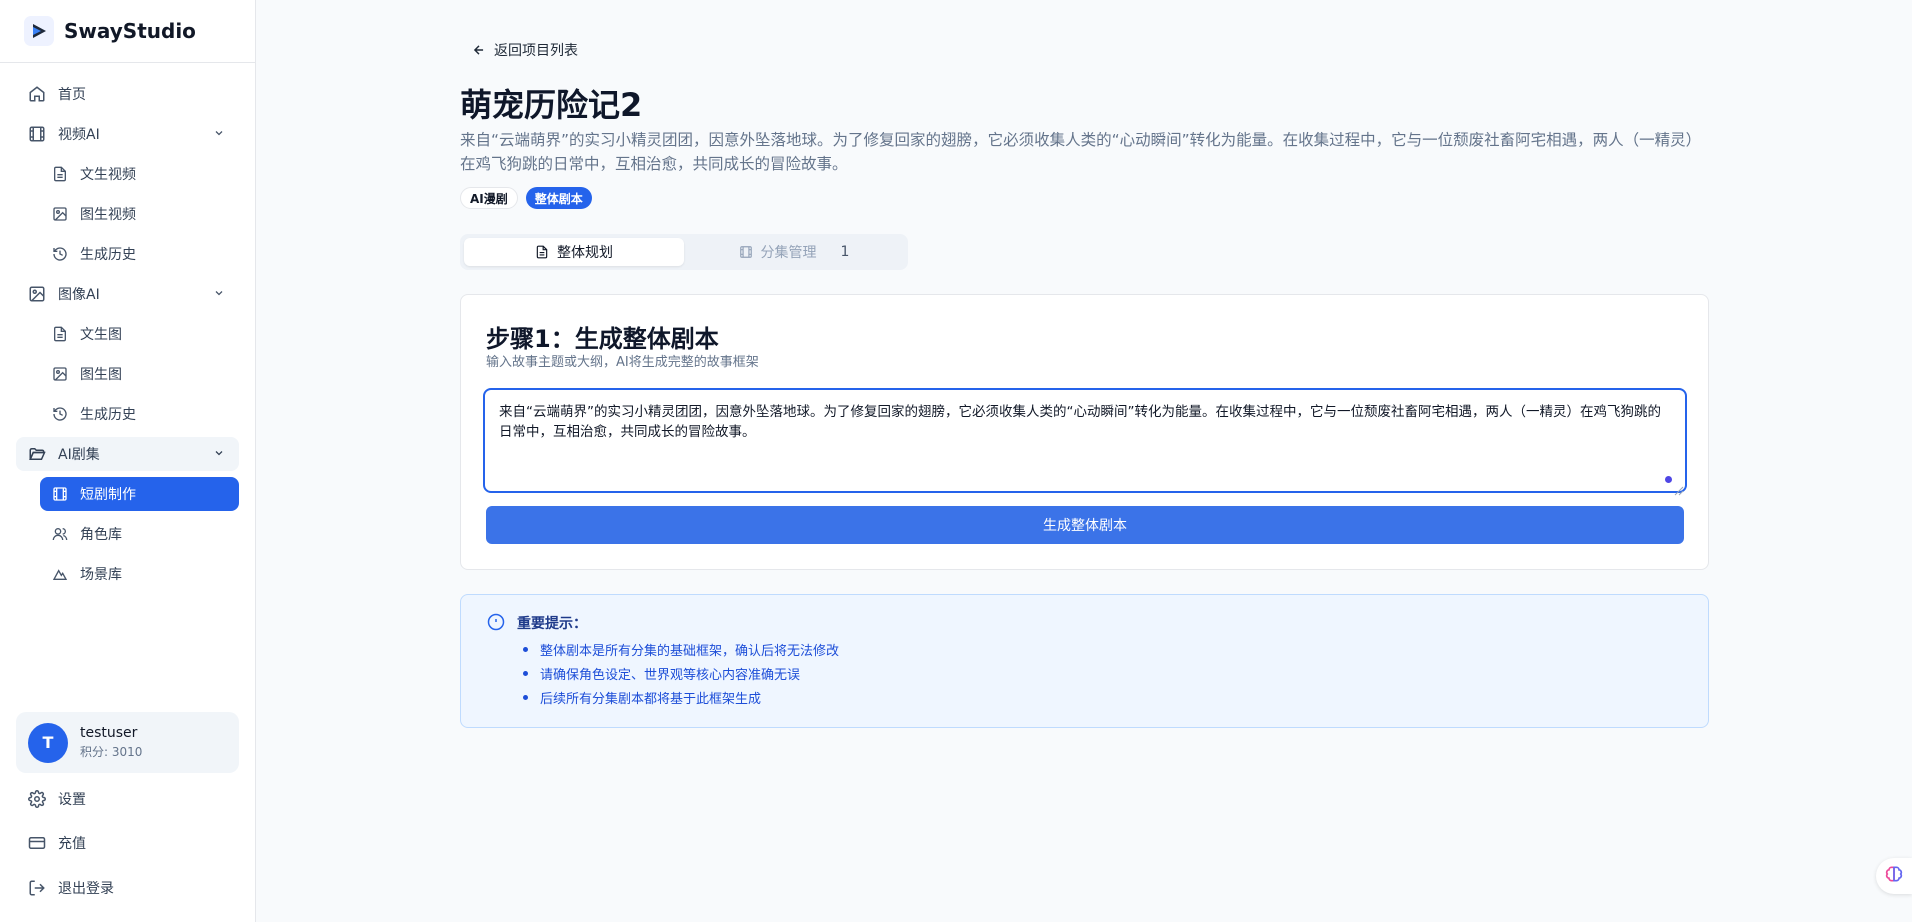 The image size is (1912, 922). Describe the element at coordinates (139, 254) in the screenshot. I see `sidebar-item-video-history: 生成历史` at that location.